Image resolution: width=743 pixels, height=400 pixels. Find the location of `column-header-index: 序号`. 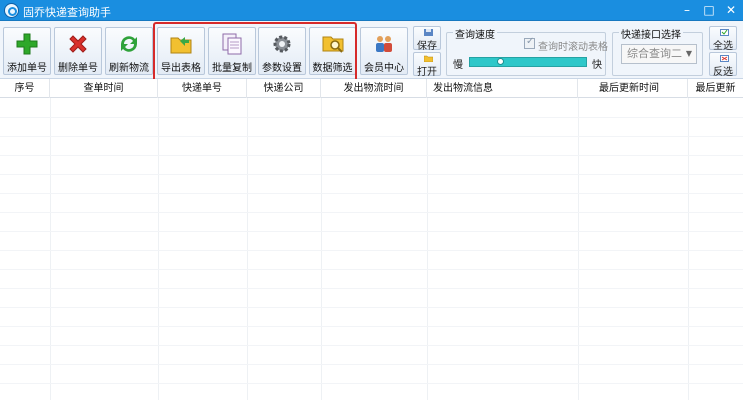

column-header-index: 序号 is located at coordinates (25, 88).